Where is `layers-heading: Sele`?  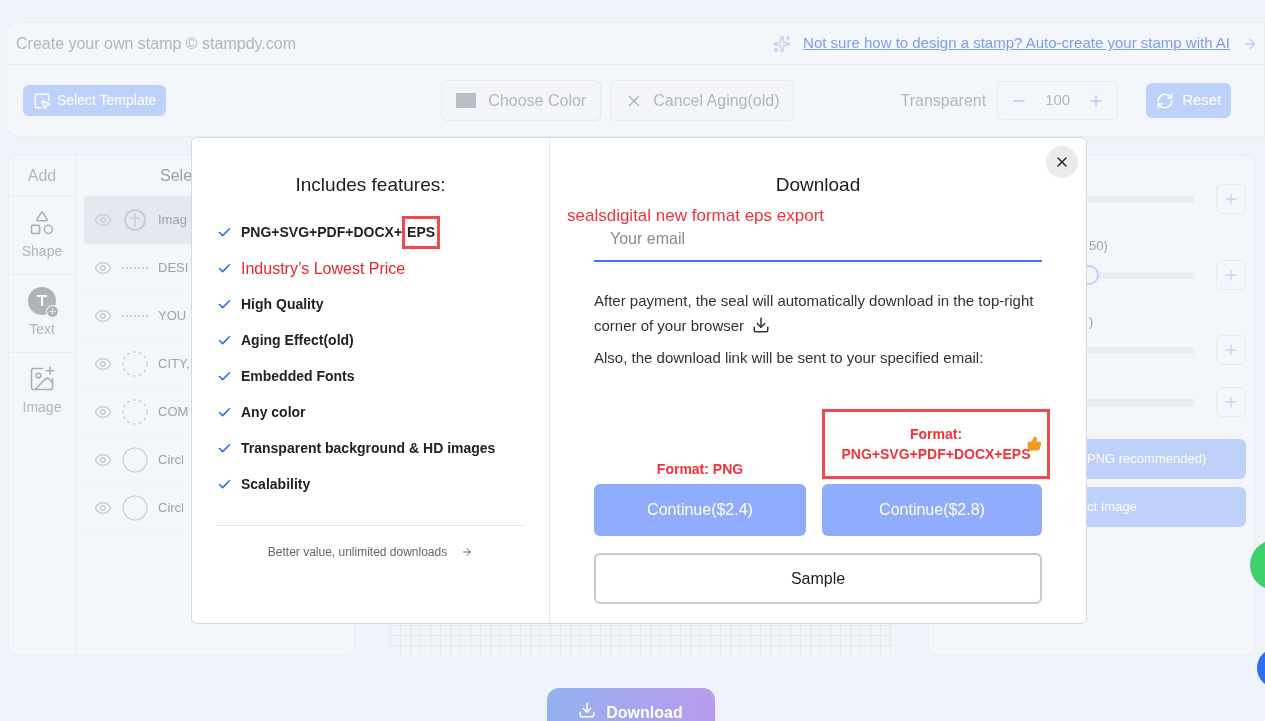
layers-heading: Sele is located at coordinates (176, 176).